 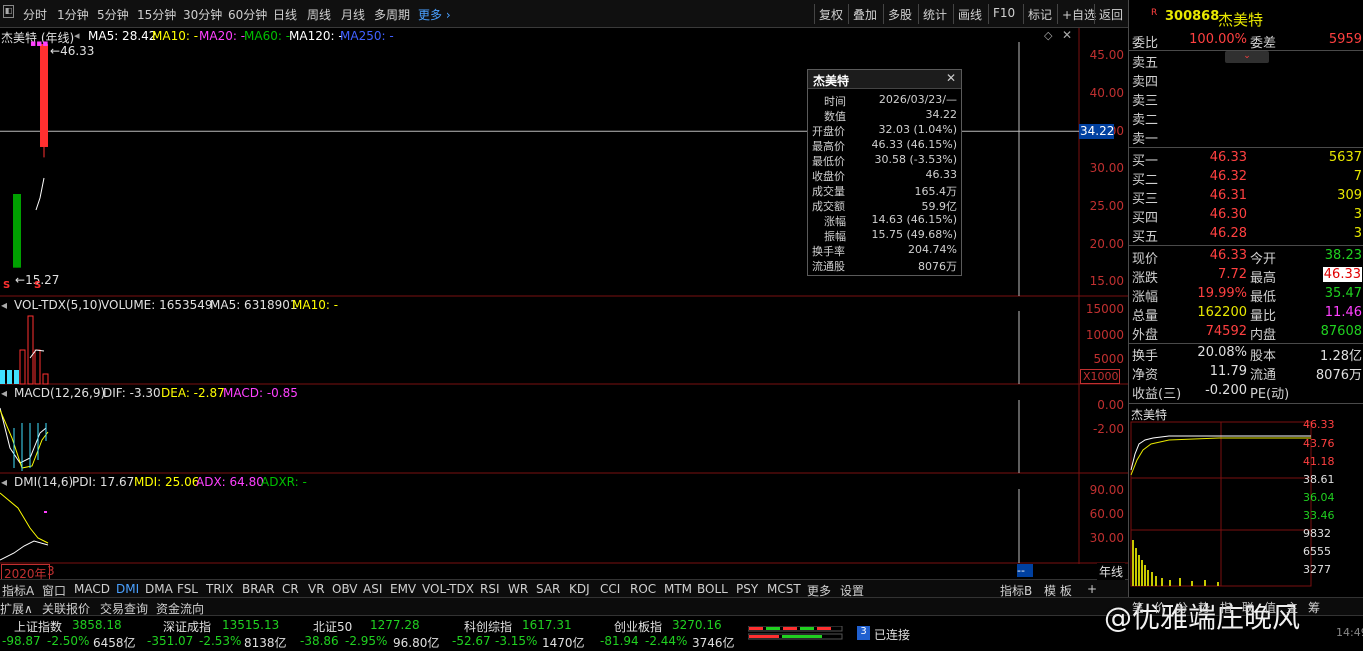 I want to click on ma10-label: MA10: -, so click(x=175, y=36).